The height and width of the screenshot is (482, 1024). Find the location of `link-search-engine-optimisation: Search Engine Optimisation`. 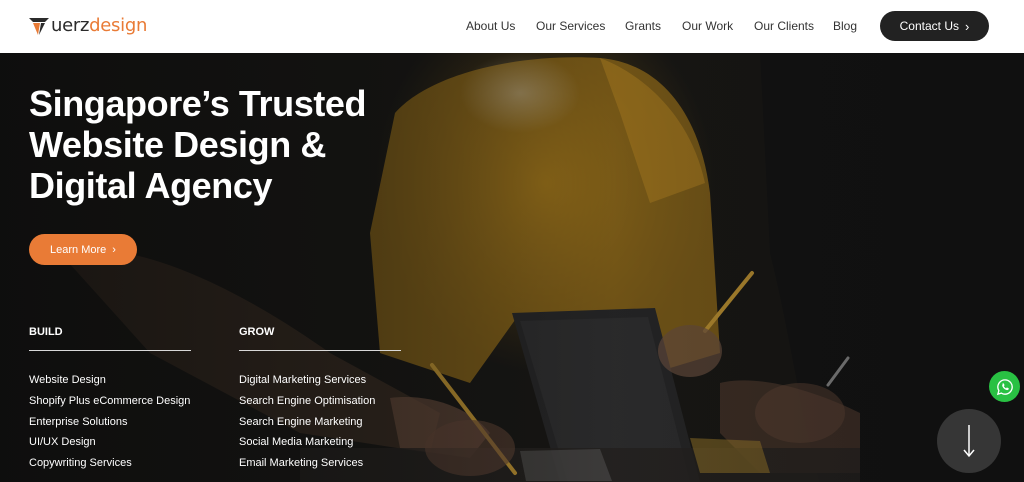

link-search-engine-optimisation: Search Engine Optimisation is located at coordinates (307, 401).